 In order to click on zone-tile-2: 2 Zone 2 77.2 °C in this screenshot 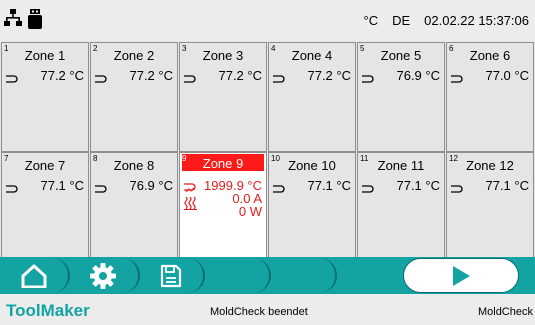, I will do `click(134, 97)`.